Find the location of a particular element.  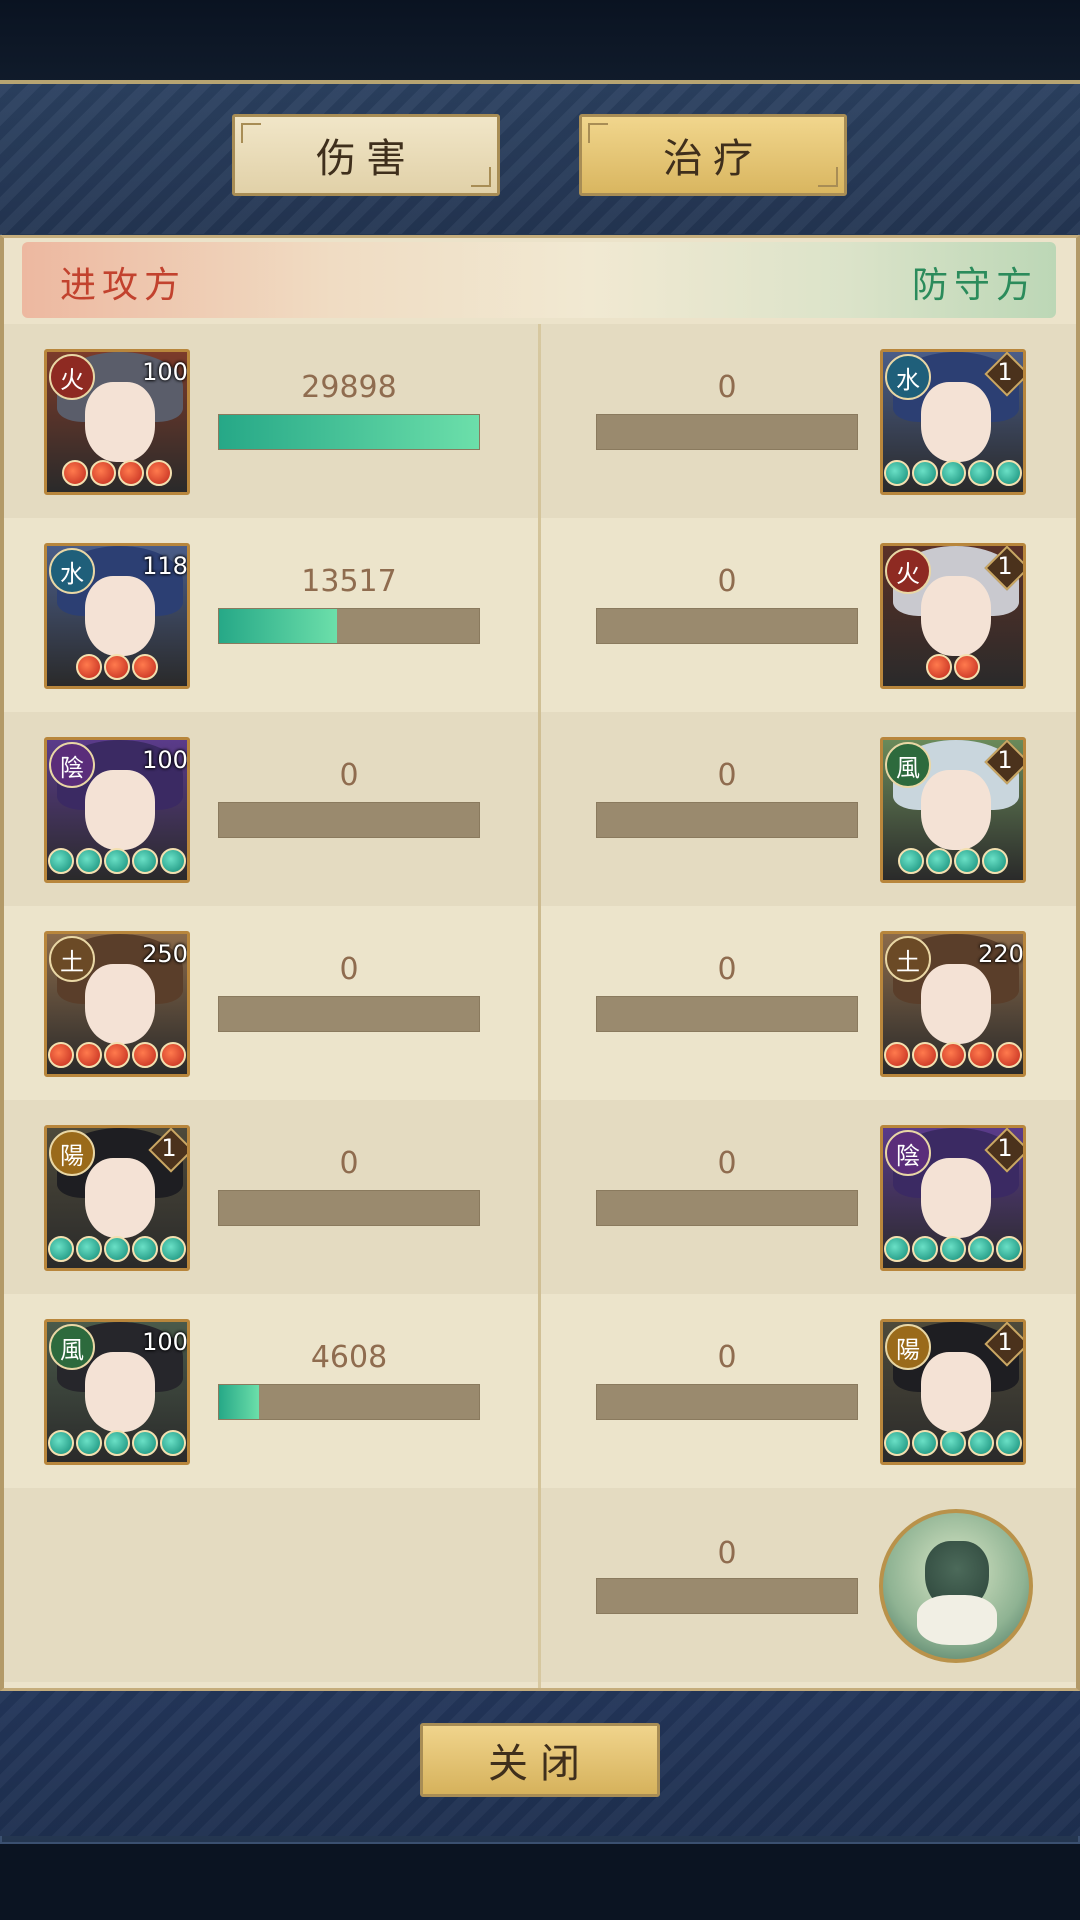

defender-label: 防守方 is located at coordinates (974, 285).